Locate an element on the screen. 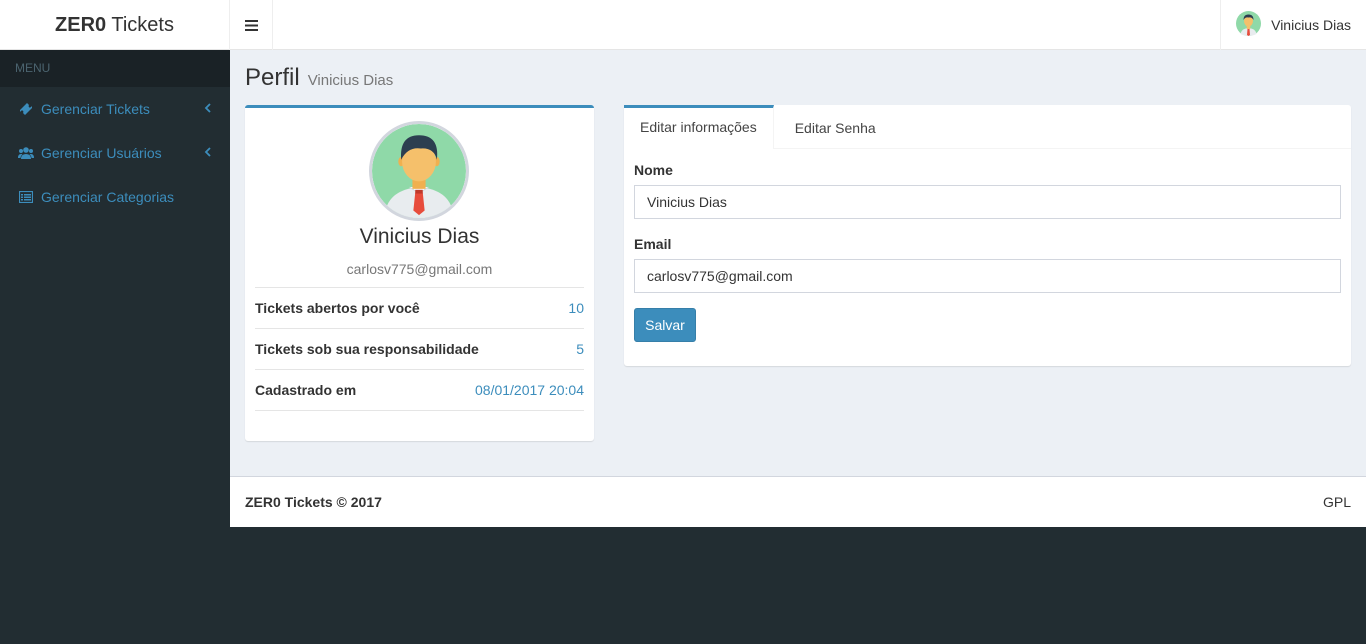 Image resolution: width=1366 pixels, height=644 pixels. app-logo: ZER0 Tickets is located at coordinates (115, 25).